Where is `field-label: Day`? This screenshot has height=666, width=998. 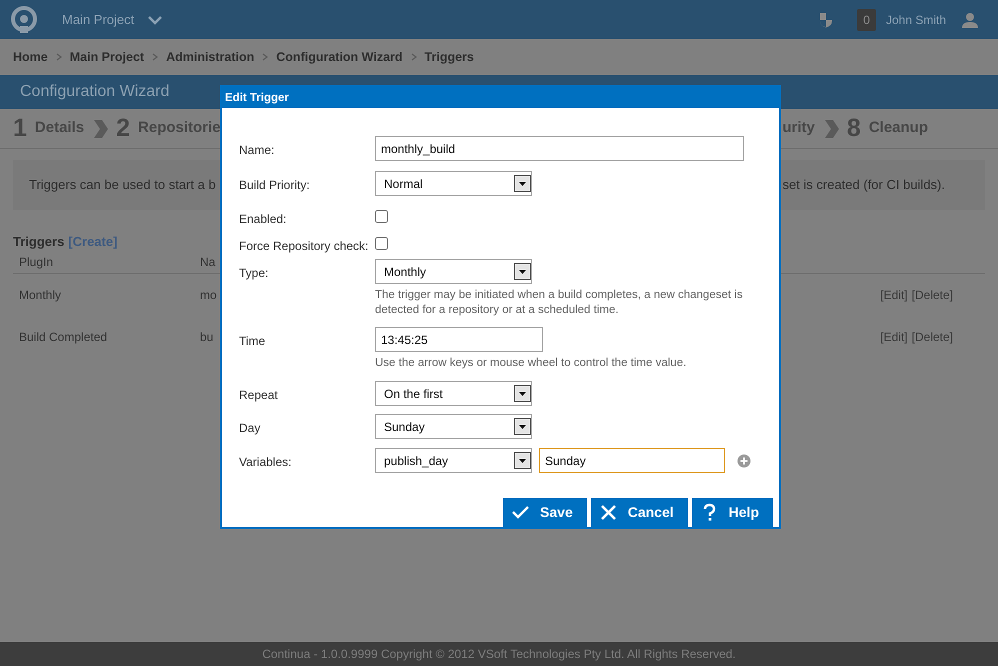
field-label: Day is located at coordinates (250, 428).